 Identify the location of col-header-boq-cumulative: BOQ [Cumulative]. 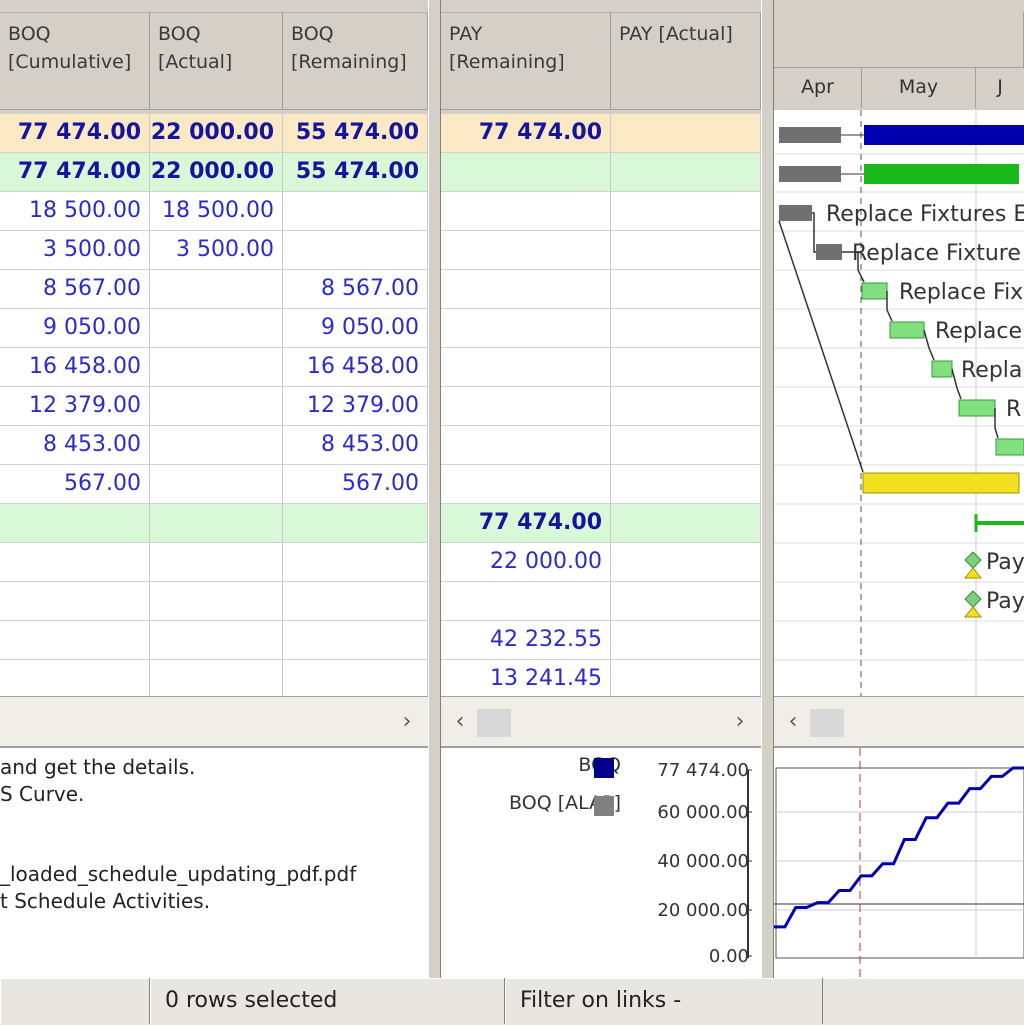
(75, 61).